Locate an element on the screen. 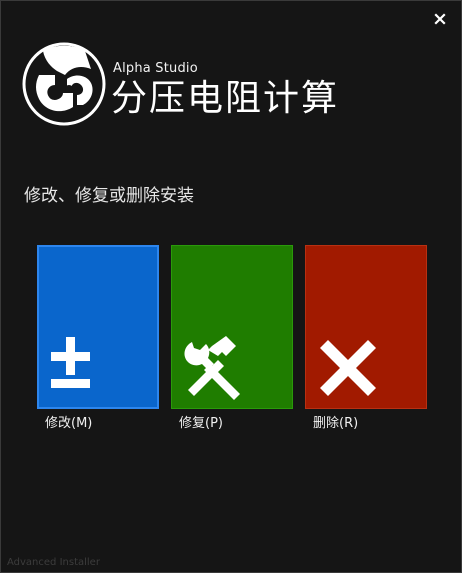 This screenshot has width=462, height=573. x-icon is located at coordinates (348, 368).